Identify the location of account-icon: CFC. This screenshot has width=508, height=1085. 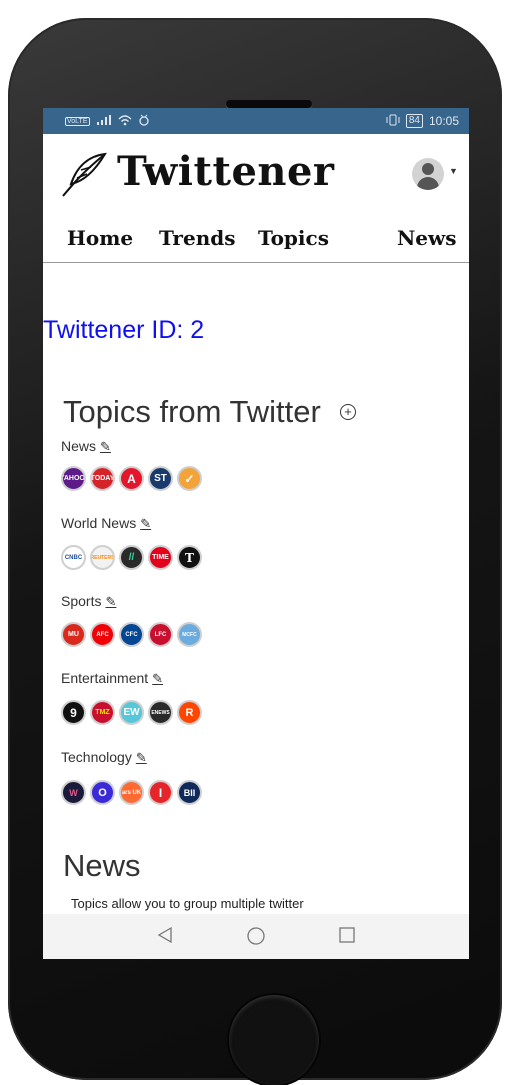
(131, 634).